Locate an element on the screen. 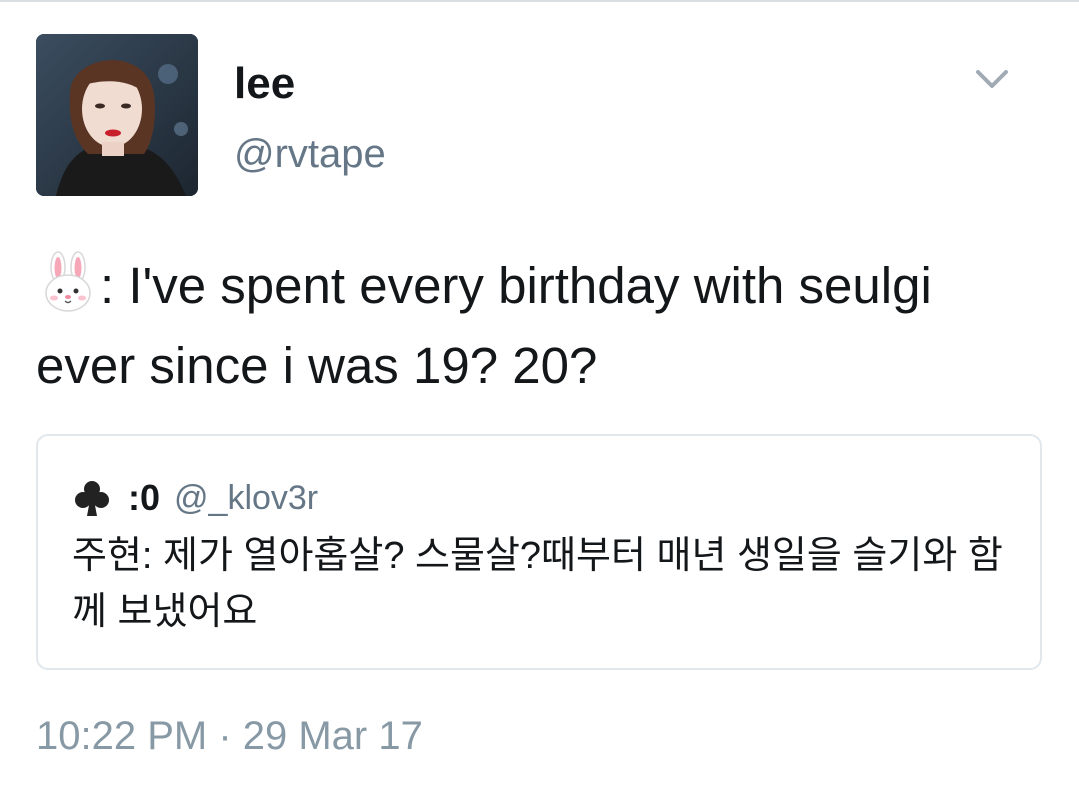 Image resolution: width=1079 pixels, height=788 pixels. author-display-name: lee is located at coordinates (264, 84).